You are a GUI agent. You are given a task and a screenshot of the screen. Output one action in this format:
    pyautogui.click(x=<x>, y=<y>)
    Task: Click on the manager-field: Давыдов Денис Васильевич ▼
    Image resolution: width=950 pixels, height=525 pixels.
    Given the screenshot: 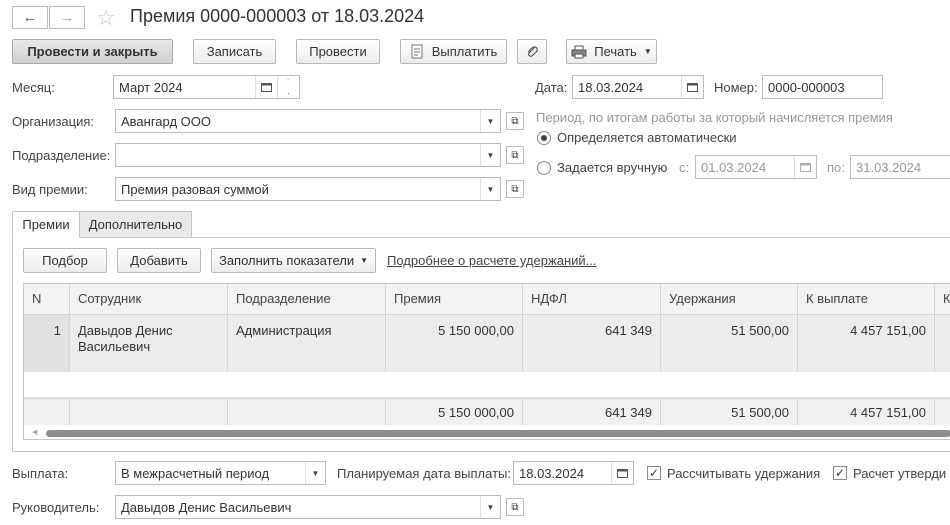 What is the action you would take?
    pyautogui.click(x=308, y=507)
    